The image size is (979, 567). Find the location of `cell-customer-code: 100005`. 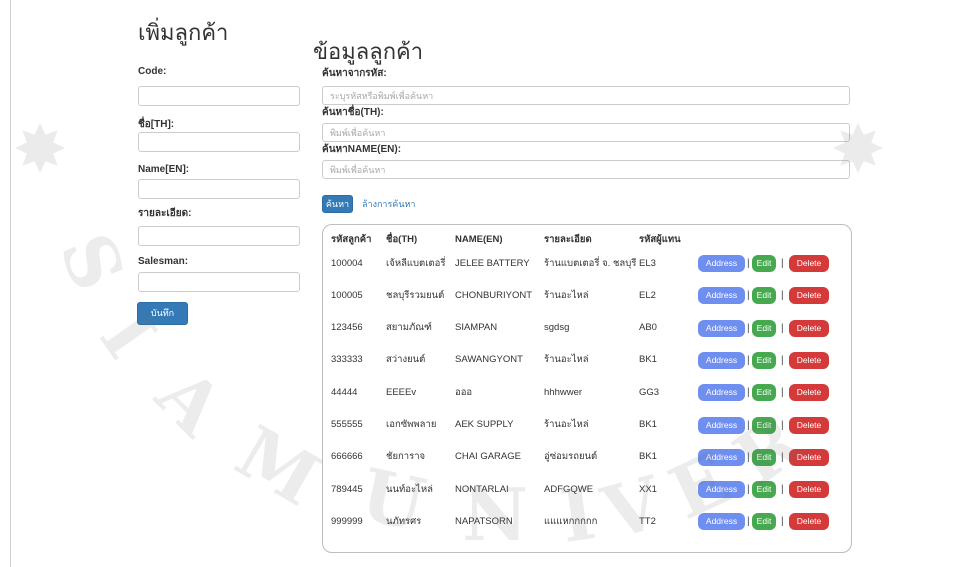

cell-customer-code: 100005 is located at coordinates (347, 295).